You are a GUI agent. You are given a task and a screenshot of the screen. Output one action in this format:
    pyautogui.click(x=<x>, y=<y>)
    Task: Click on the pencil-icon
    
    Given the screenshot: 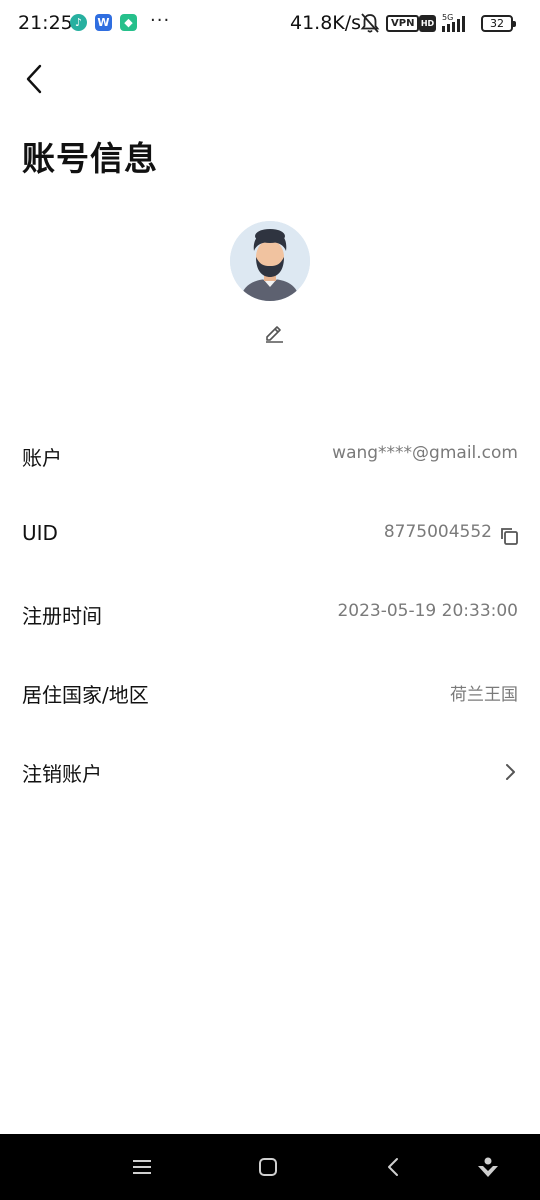 What is the action you would take?
    pyautogui.click(x=274, y=334)
    